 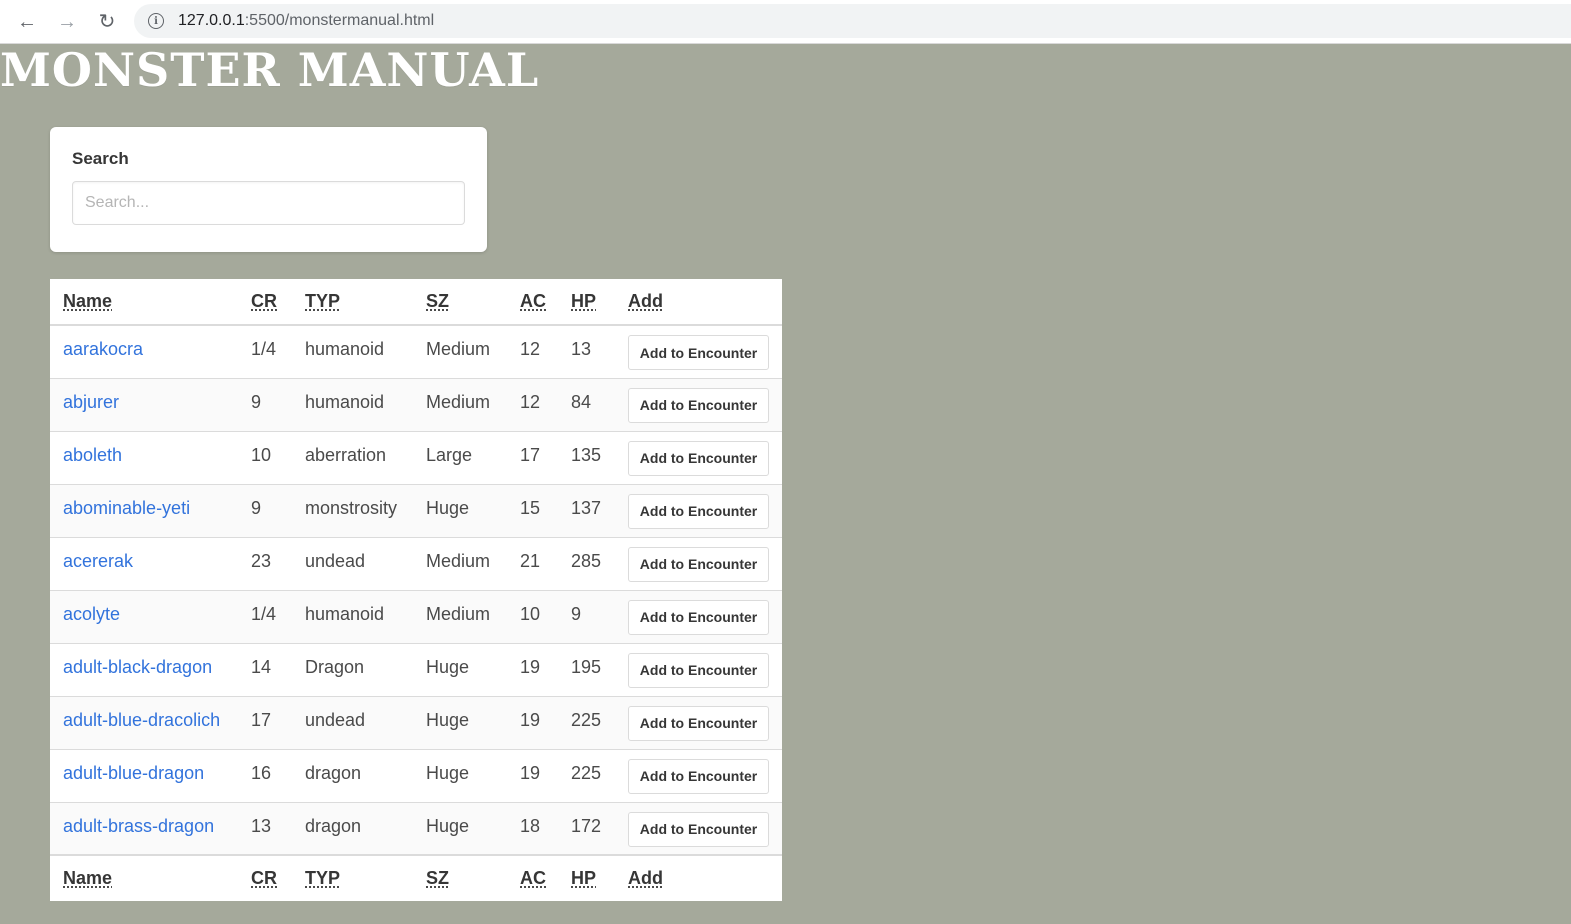 What do you see at coordinates (137, 667) in the screenshot?
I see `monster-link: adult-black-dragon` at bounding box center [137, 667].